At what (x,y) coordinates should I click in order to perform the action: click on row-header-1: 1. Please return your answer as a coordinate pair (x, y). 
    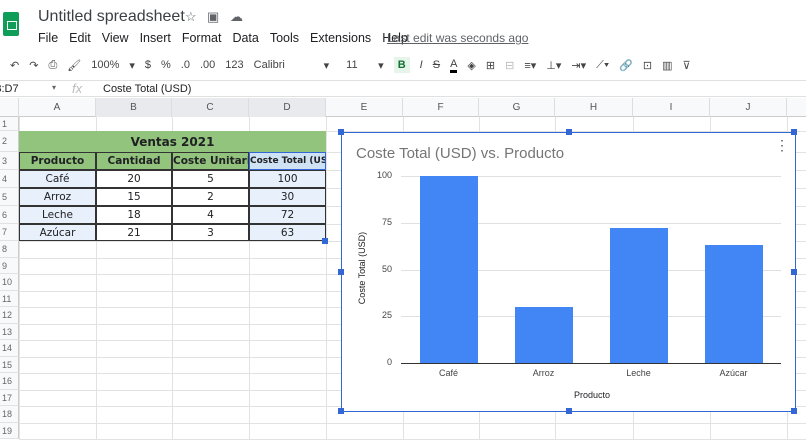
    Looking at the image, I should click on (9, 124).